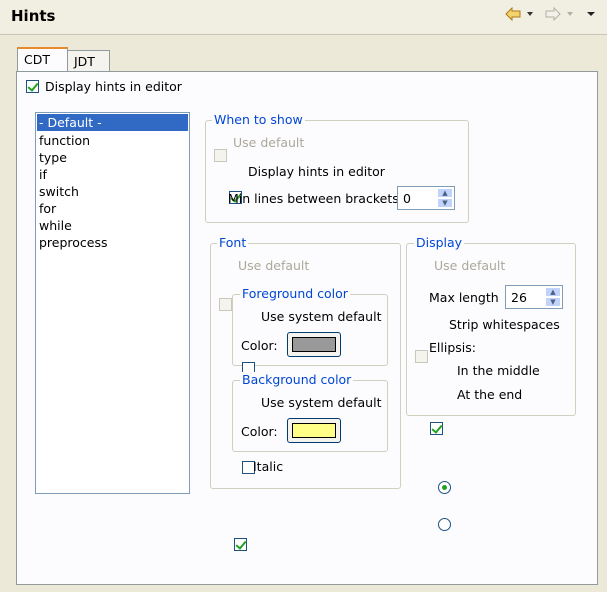 This screenshot has width=607, height=592. Describe the element at coordinates (498, 370) in the screenshot. I see `ellipsis-middle-label: In the middle` at that location.